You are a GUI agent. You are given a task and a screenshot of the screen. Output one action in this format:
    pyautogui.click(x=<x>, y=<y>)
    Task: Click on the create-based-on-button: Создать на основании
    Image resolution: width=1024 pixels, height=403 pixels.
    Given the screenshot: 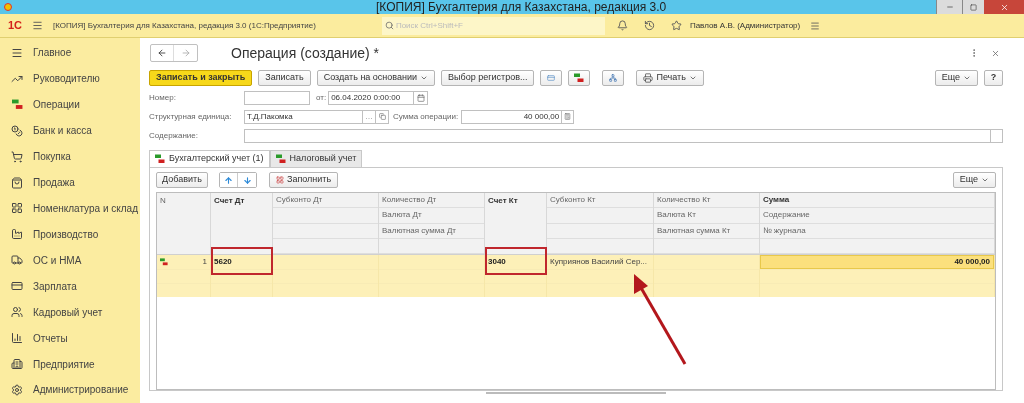 What is the action you would take?
    pyautogui.click(x=376, y=78)
    